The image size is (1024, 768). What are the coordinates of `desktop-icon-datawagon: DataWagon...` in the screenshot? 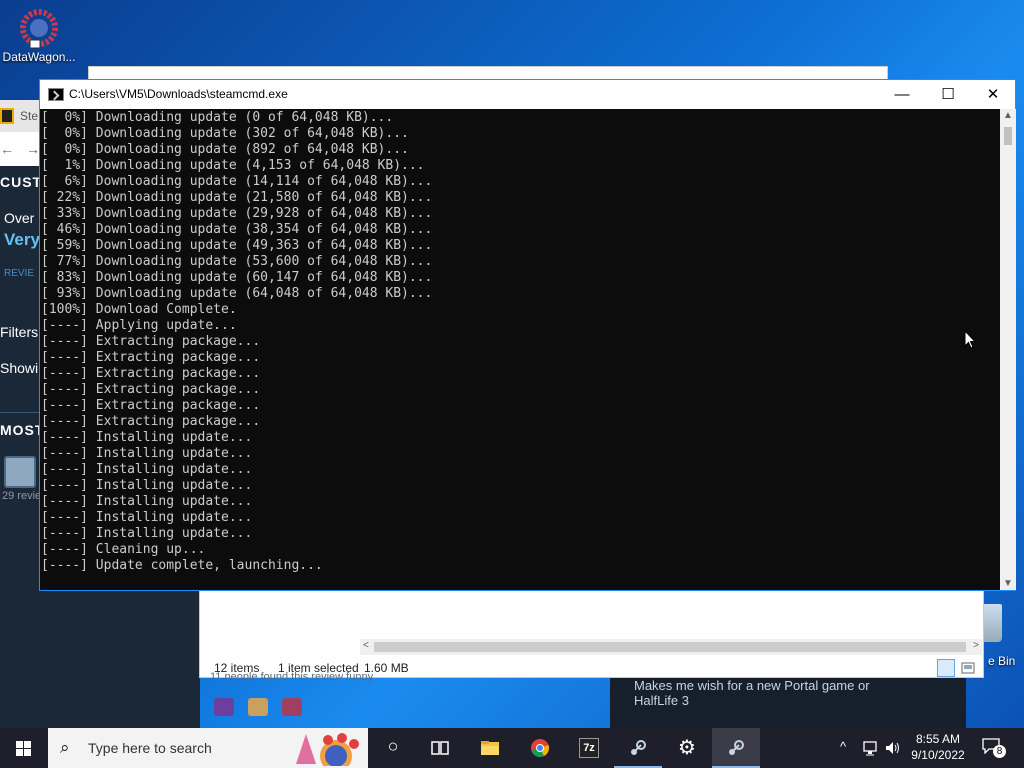 It's located at (39, 35).